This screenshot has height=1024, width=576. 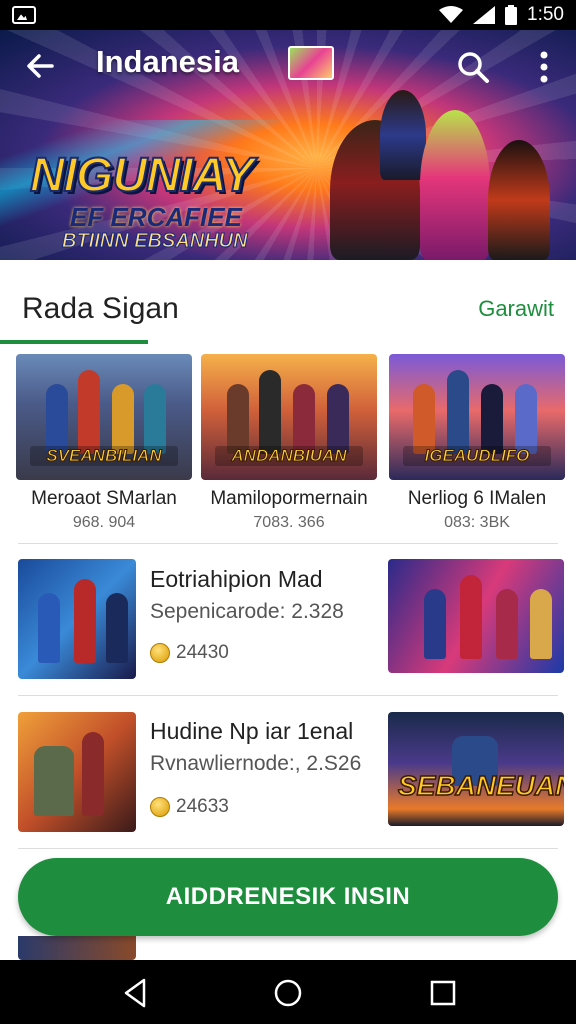 What do you see at coordinates (104, 417) in the screenshot?
I see `game-tile-image: SVEANBILIAN` at bounding box center [104, 417].